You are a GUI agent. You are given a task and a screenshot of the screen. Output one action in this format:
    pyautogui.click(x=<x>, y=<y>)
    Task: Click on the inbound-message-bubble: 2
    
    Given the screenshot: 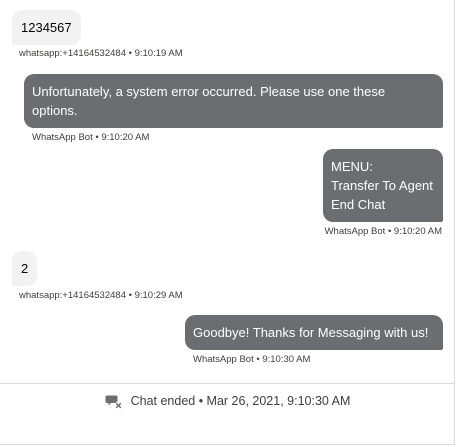 What is the action you would take?
    pyautogui.click(x=25, y=268)
    